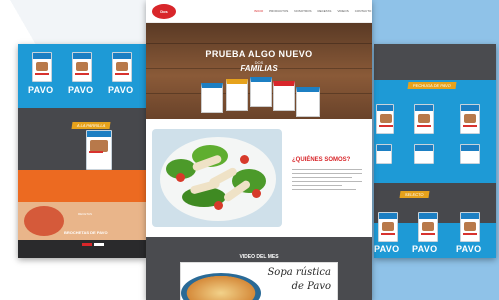 Image resolution: width=499 pixels, height=300 pixels. What do you see at coordinates (342, 11) in the screenshot?
I see `menu-item-videos: VIDEOS` at bounding box center [342, 11].